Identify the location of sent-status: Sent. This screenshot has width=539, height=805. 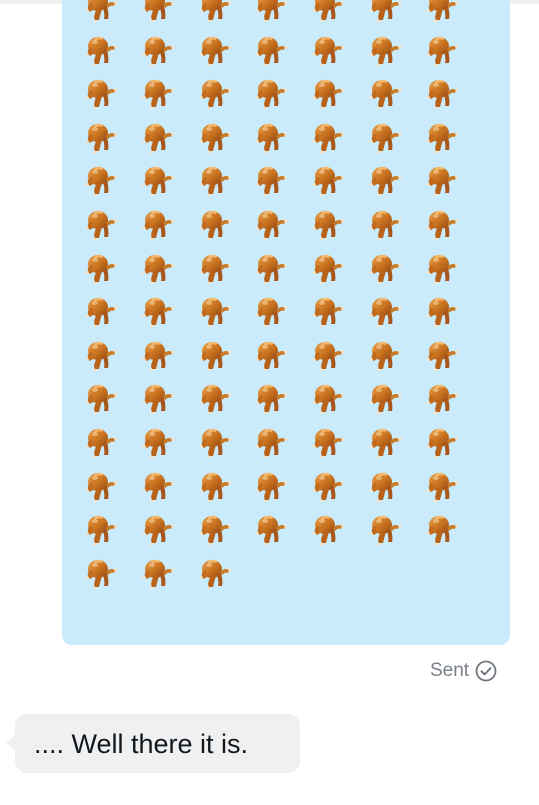
(463, 671).